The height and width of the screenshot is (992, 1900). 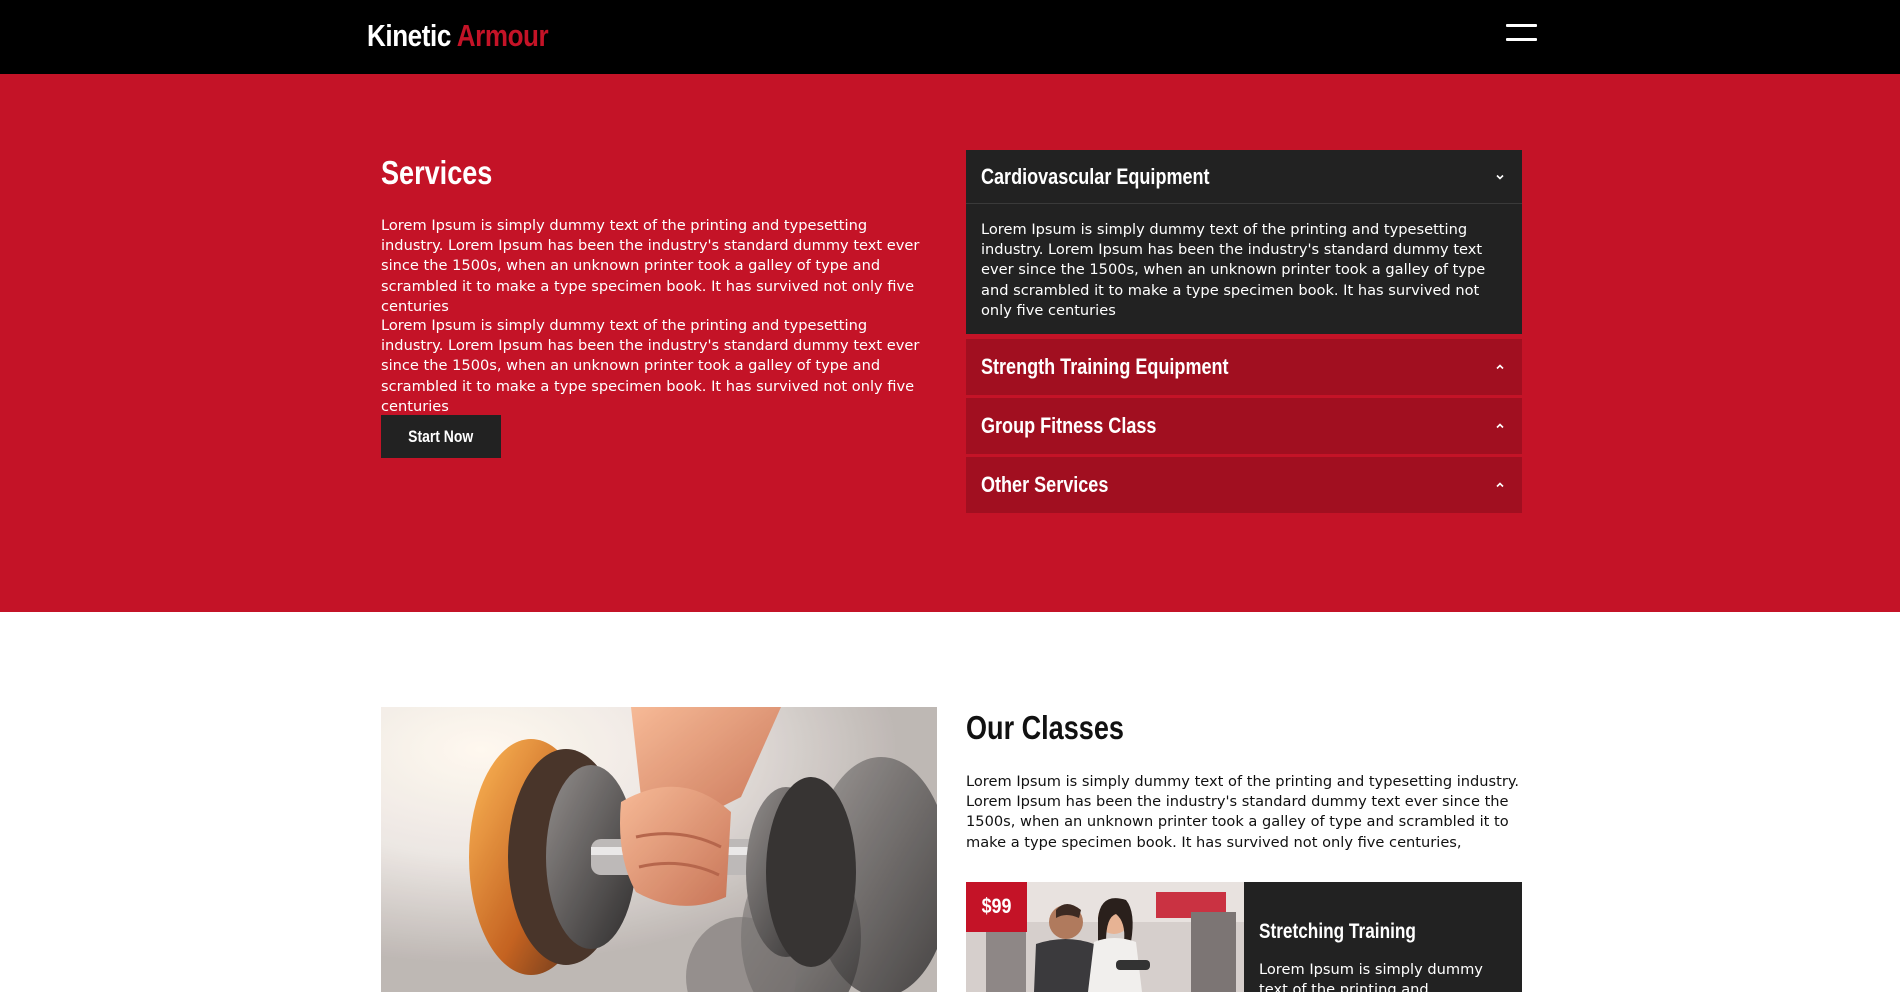 What do you see at coordinates (1045, 484) in the screenshot?
I see `accordion-title: Other Services` at bounding box center [1045, 484].